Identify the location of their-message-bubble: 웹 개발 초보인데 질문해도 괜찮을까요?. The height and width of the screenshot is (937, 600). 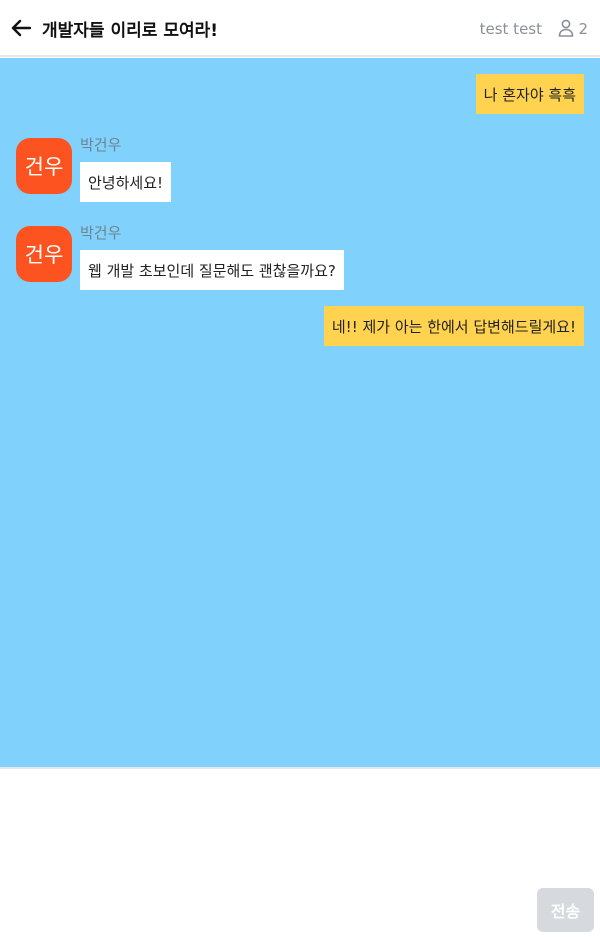
(212, 270).